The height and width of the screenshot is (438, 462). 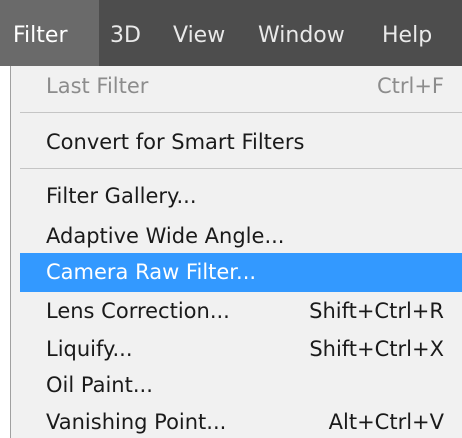 I want to click on menu-3d: 3D, so click(x=125, y=33).